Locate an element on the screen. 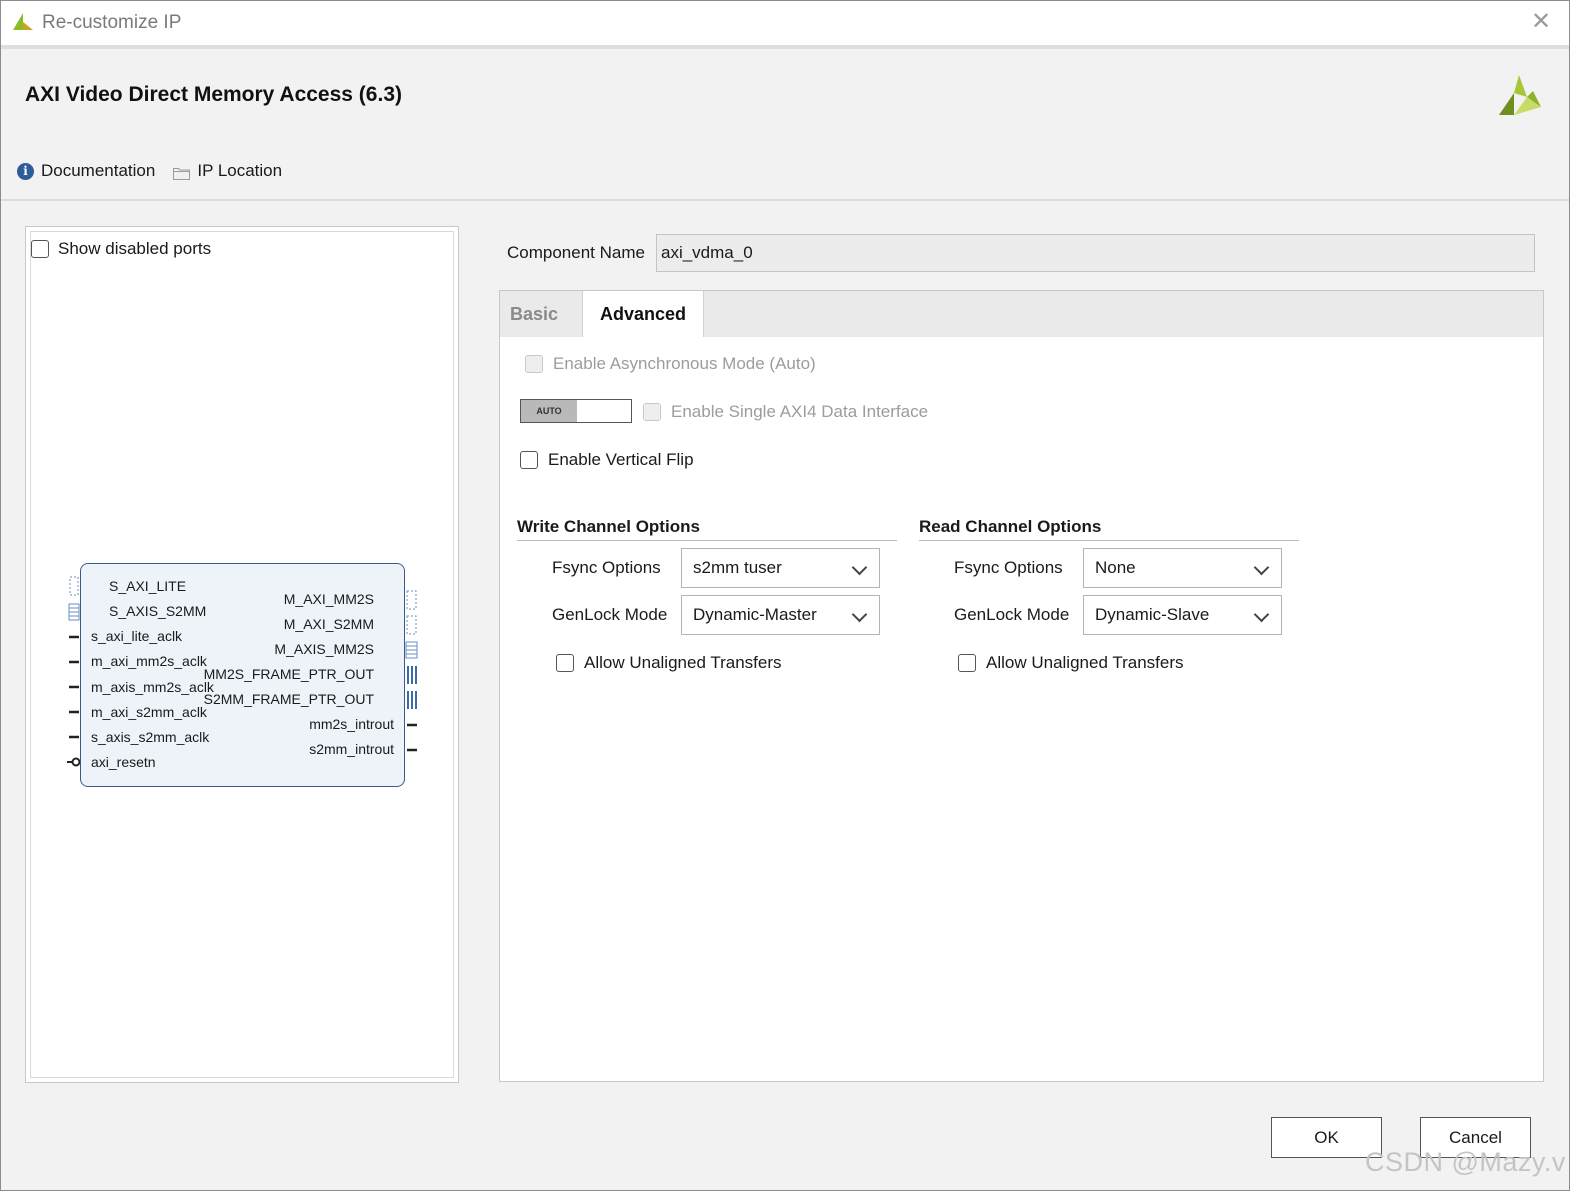 The image size is (1570, 1191). read-fsync-label: Fsync Options is located at coordinates (1008, 567).